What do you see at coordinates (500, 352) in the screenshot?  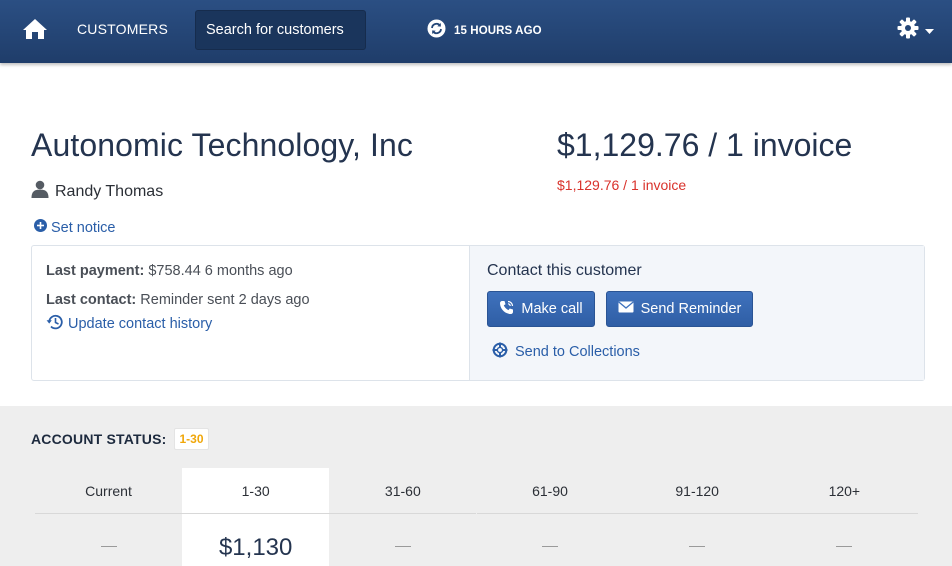 I see `lifebuoy-icon` at bounding box center [500, 352].